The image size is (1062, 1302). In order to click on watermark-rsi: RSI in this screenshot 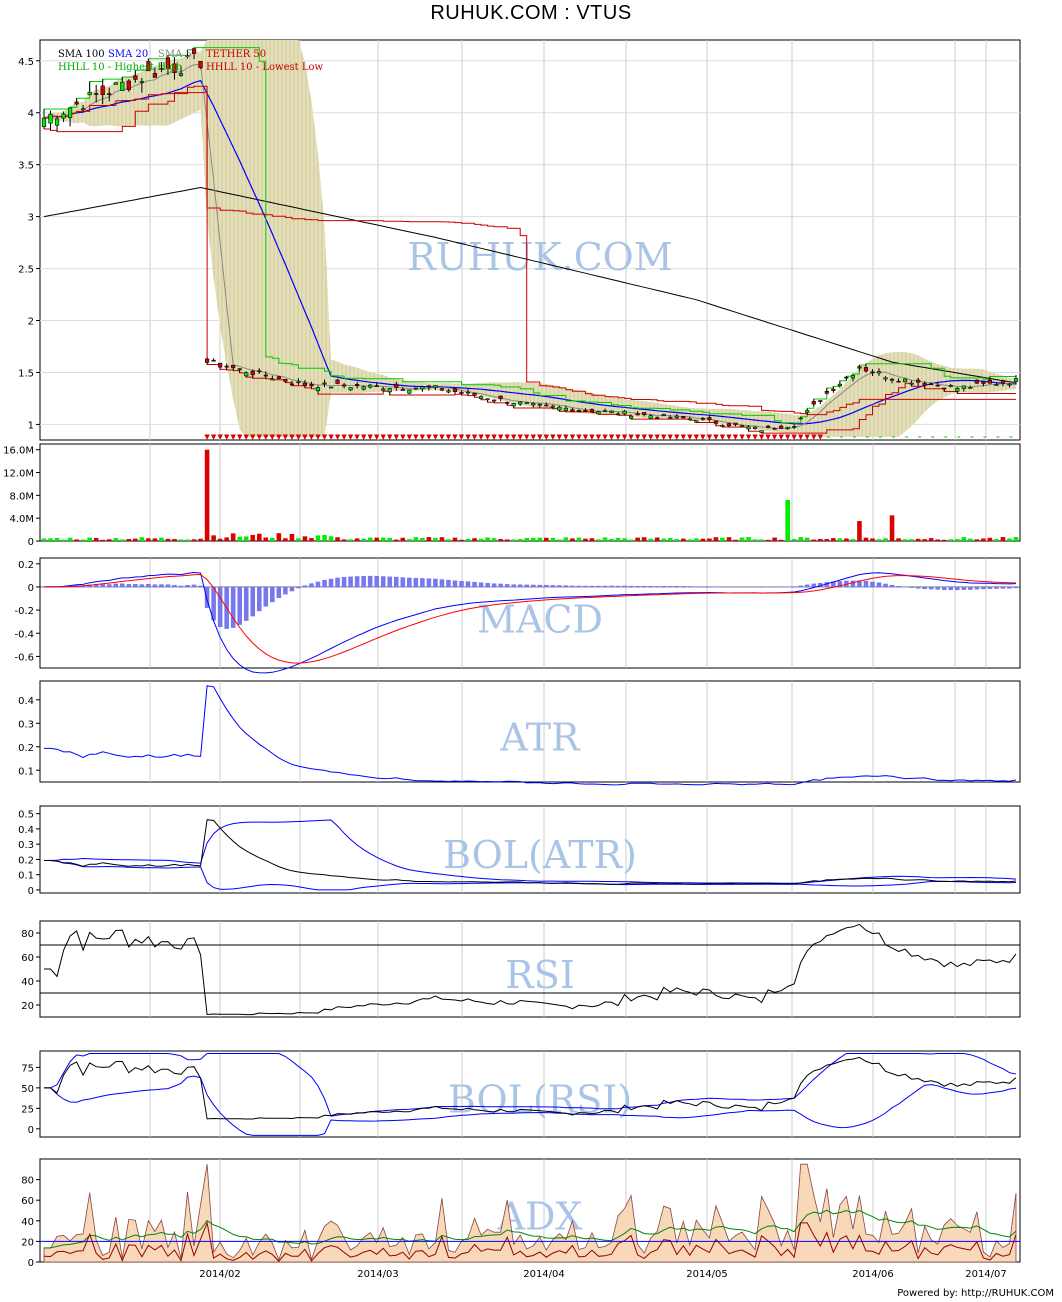, I will do `click(540, 975)`.